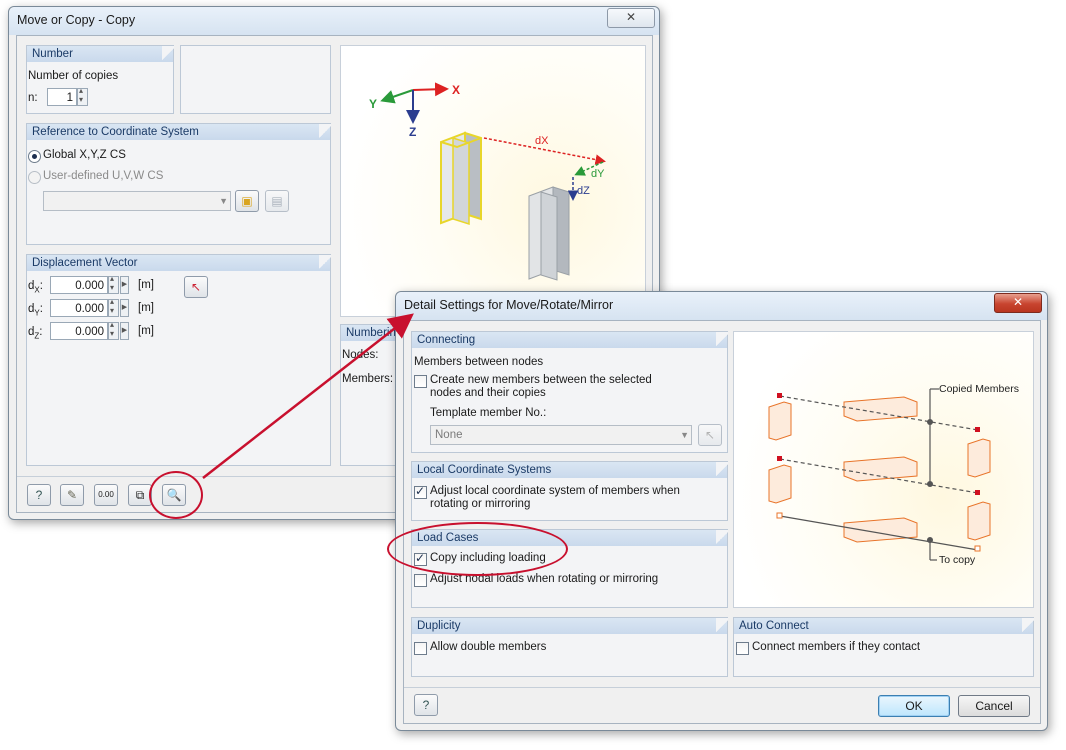 The height and width of the screenshot is (750, 1066). Describe the element at coordinates (308, 396) in the screenshot. I see `annotation-arrow` at that location.